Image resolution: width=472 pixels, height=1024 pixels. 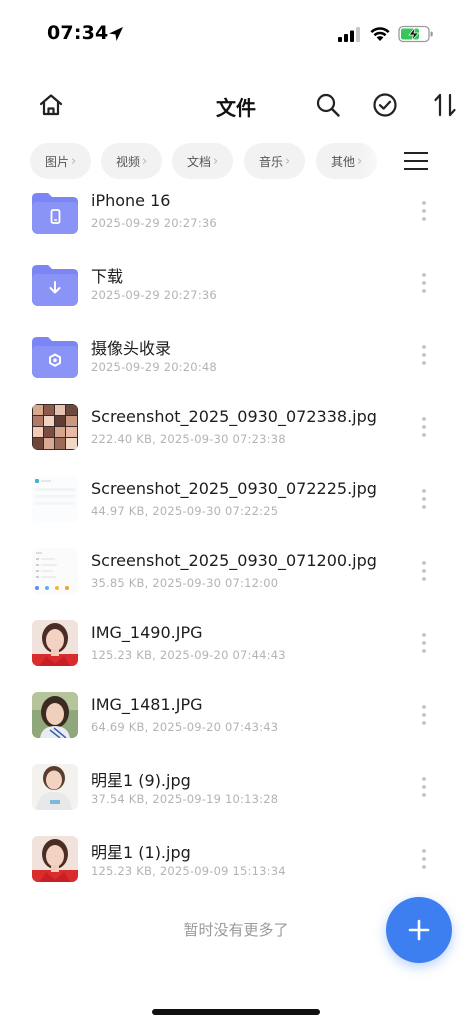 I want to click on chip-music: 音乐 ›, so click(x=274, y=161).